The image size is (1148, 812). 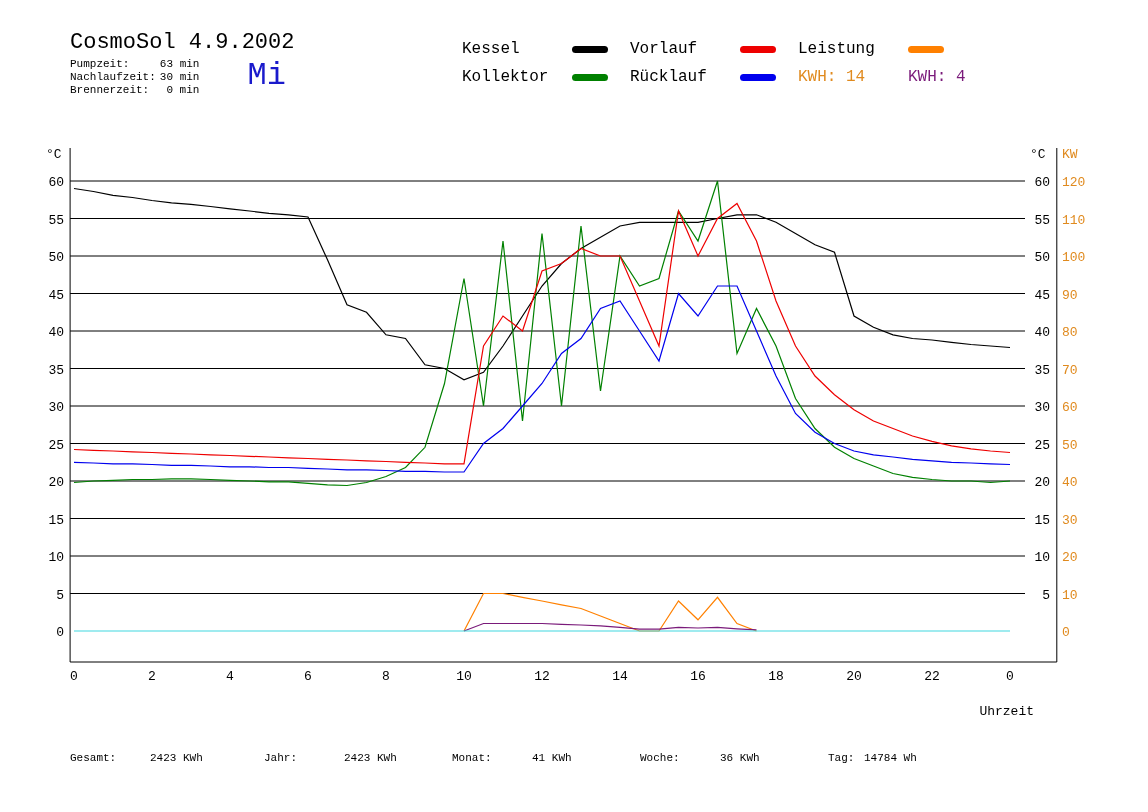 What do you see at coordinates (1070, 332) in the screenshot?
I see `tick-label: 80` at bounding box center [1070, 332].